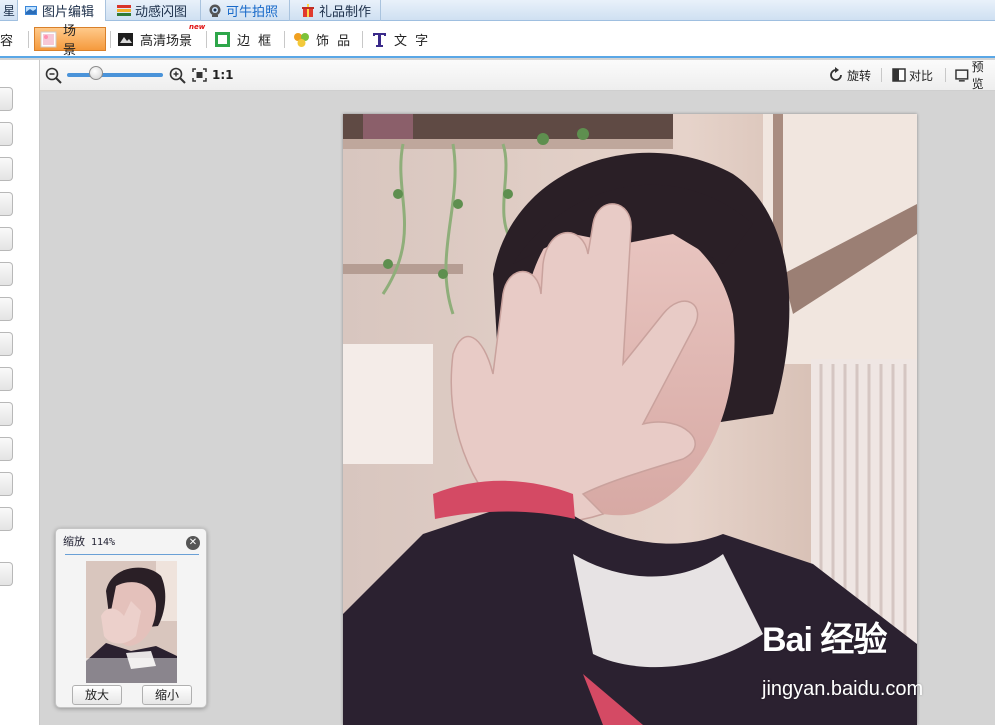 The width and height of the screenshot is (995, 725). Describe the element at coordinates (379, 39) in the screenshot. I see `text-icon` at that location.